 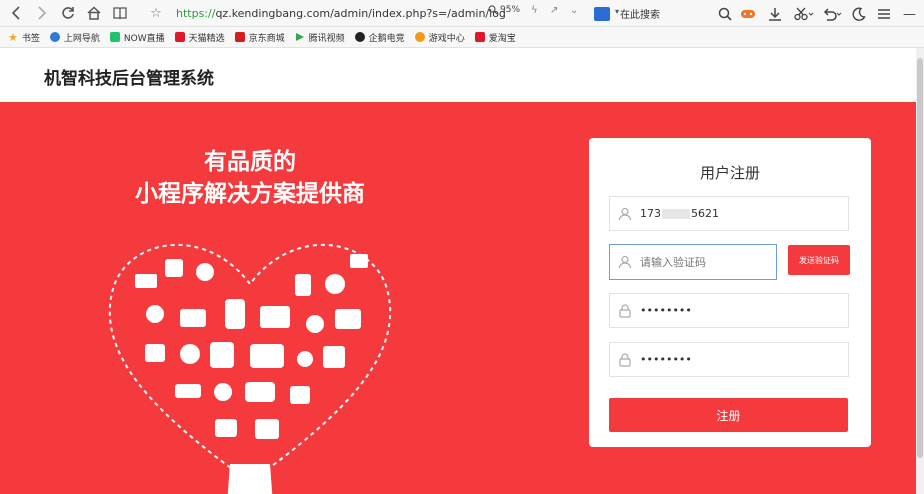 What do you see at coordinates (729, 310) in the screenshot?
I see `password-field: ••••••••` at bounding box center [729, 310].